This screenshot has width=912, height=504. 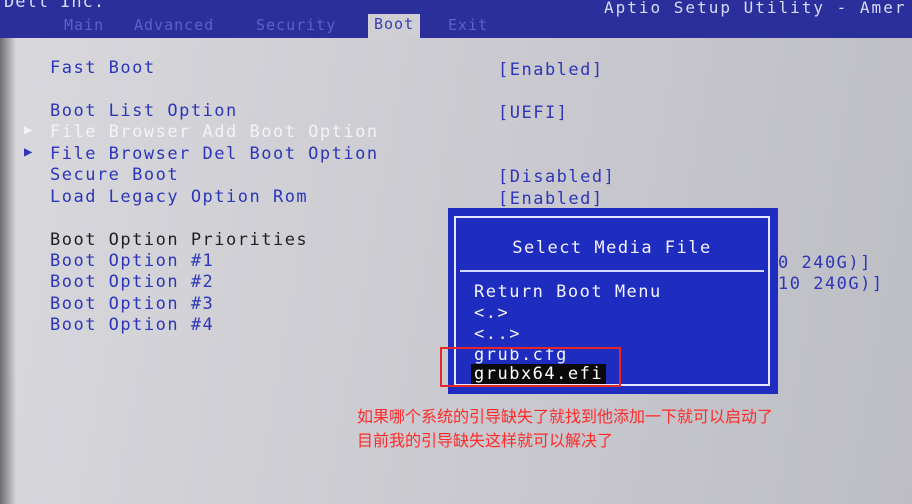 I want to click on highlight-box, so click(x=530, y=367).